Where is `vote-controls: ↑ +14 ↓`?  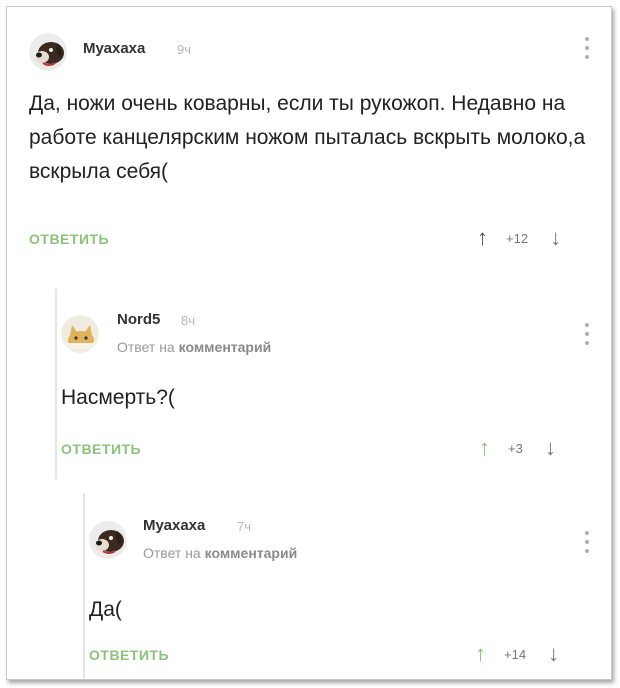
vote-controls: ↑ +14 ↓ is located at coordinates (517, 654).